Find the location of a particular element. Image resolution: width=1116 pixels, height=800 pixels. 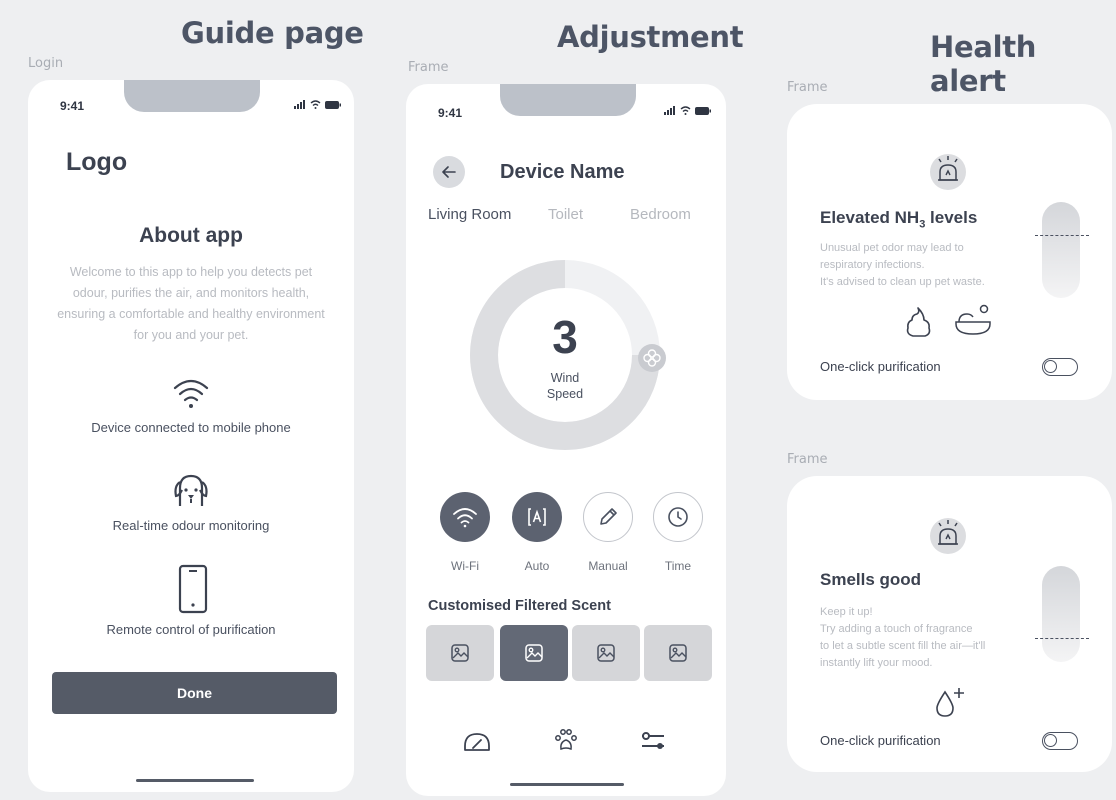

nav-settings is located at coordinates (653, 743).